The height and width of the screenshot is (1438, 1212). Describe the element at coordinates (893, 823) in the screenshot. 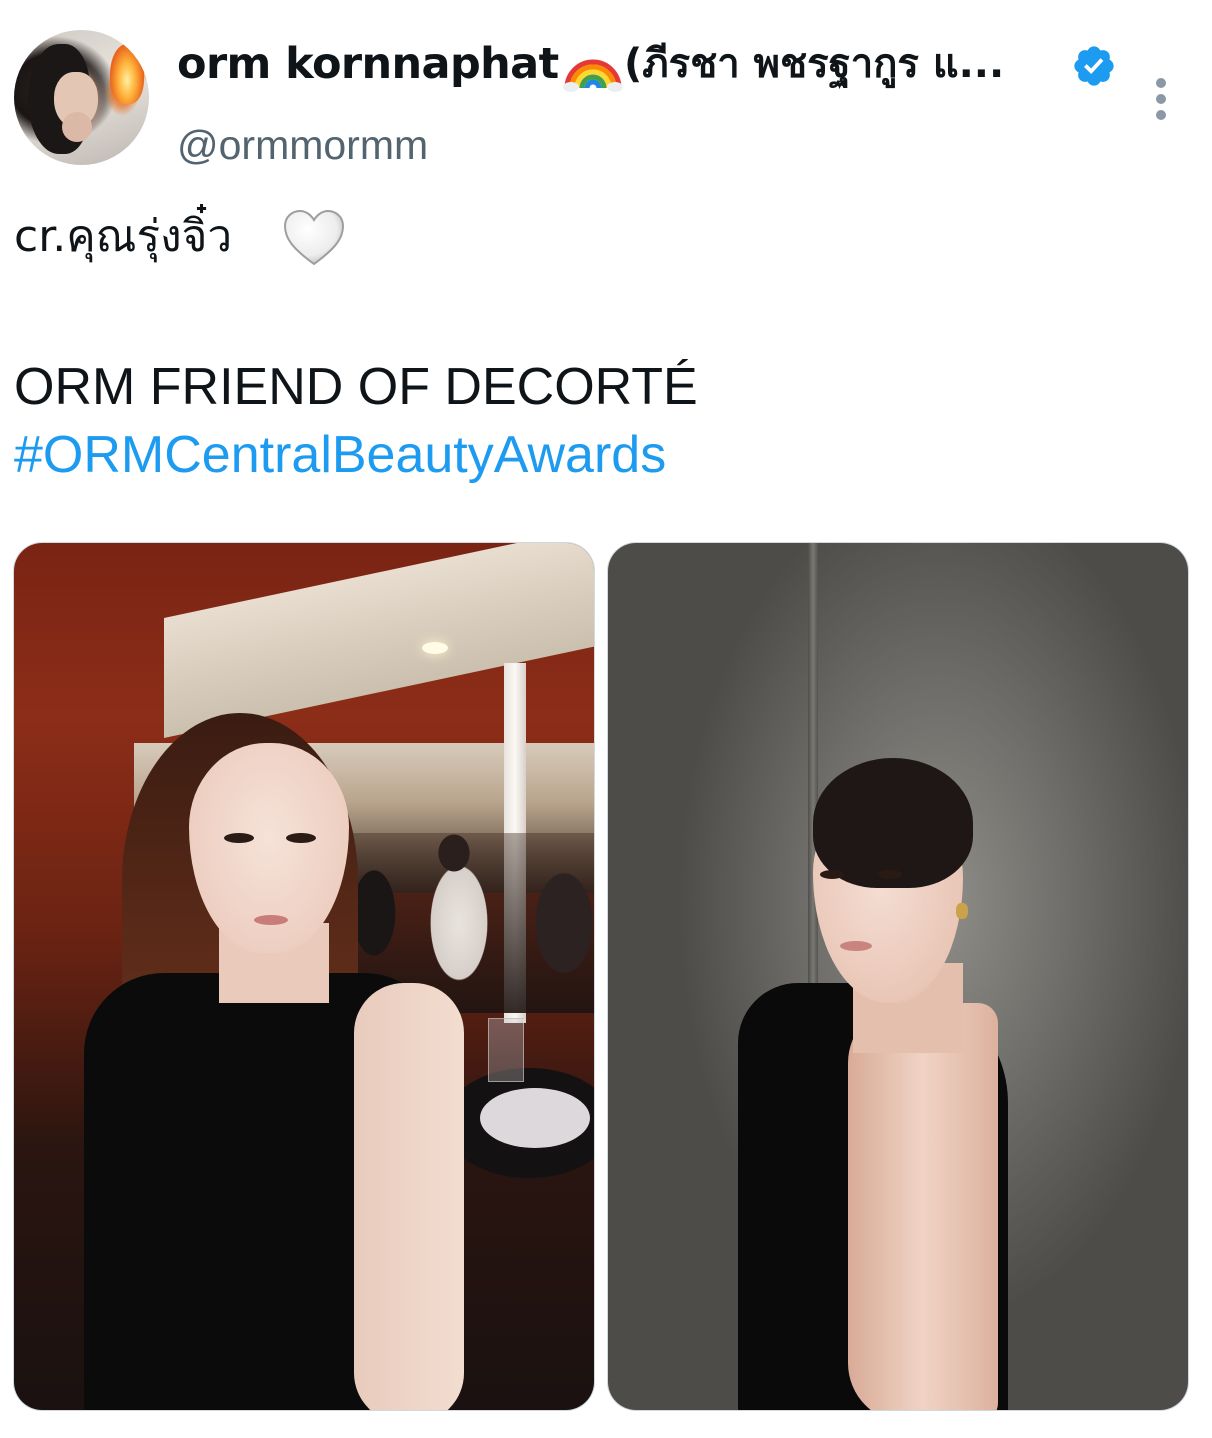

I see `photo-subject-hair` at that location.